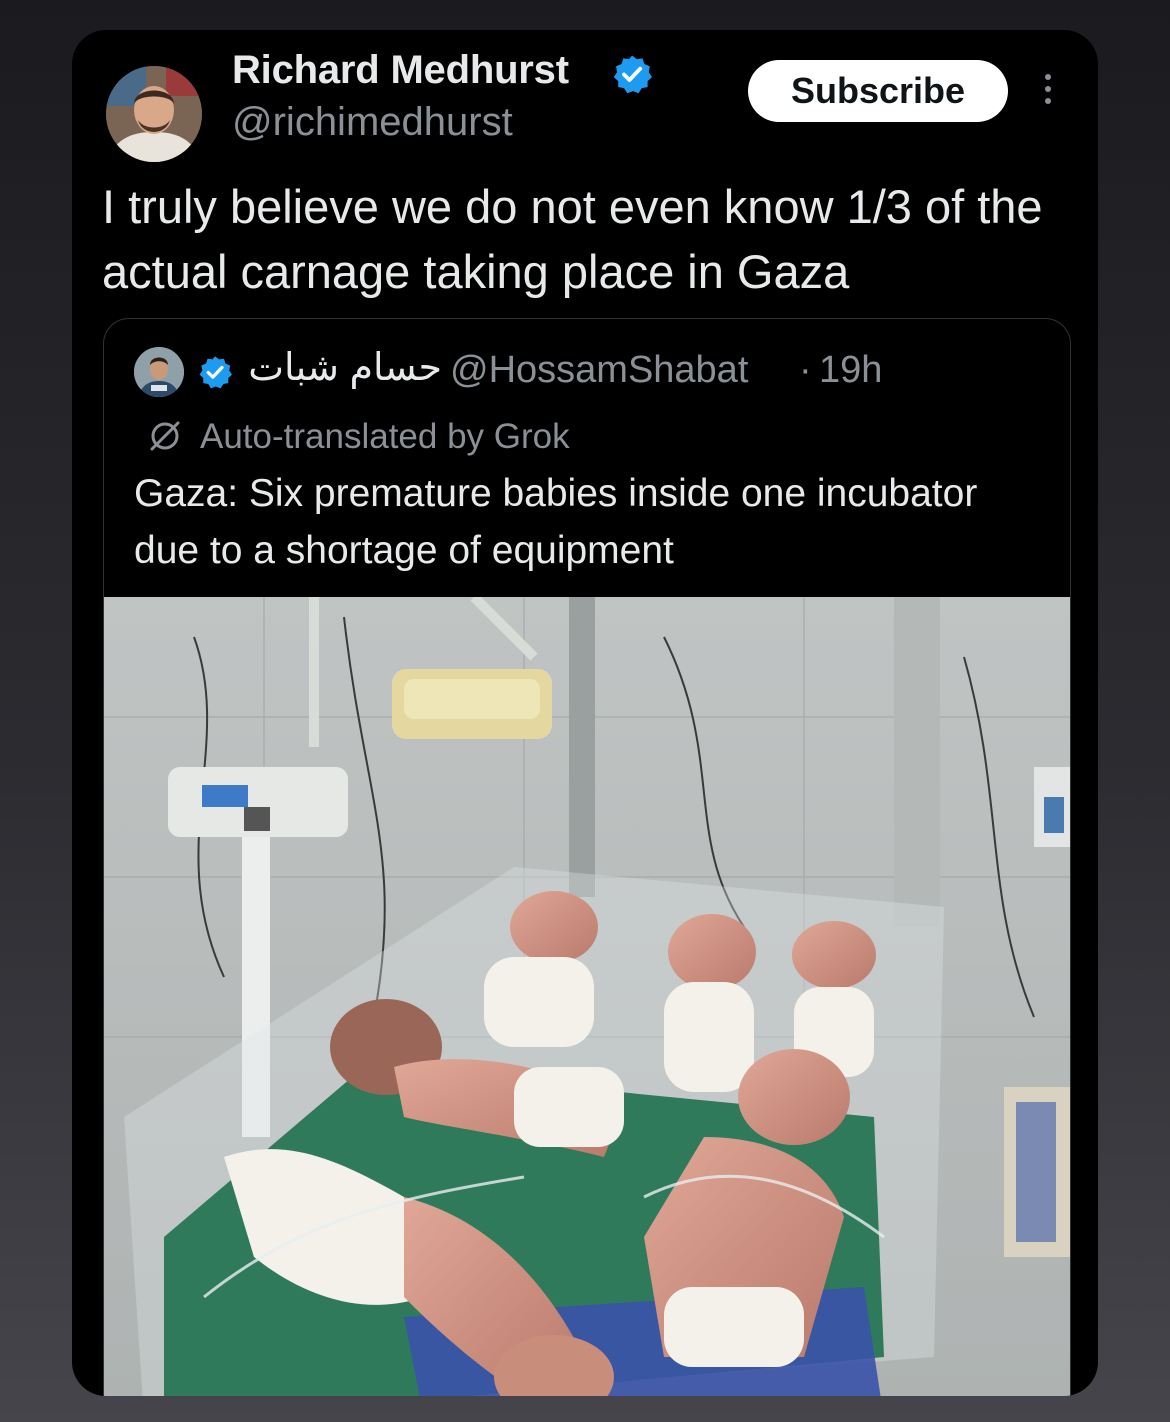 The image size is (1170, 1422). I want to click on more-options-icon, so click(1048, 92).